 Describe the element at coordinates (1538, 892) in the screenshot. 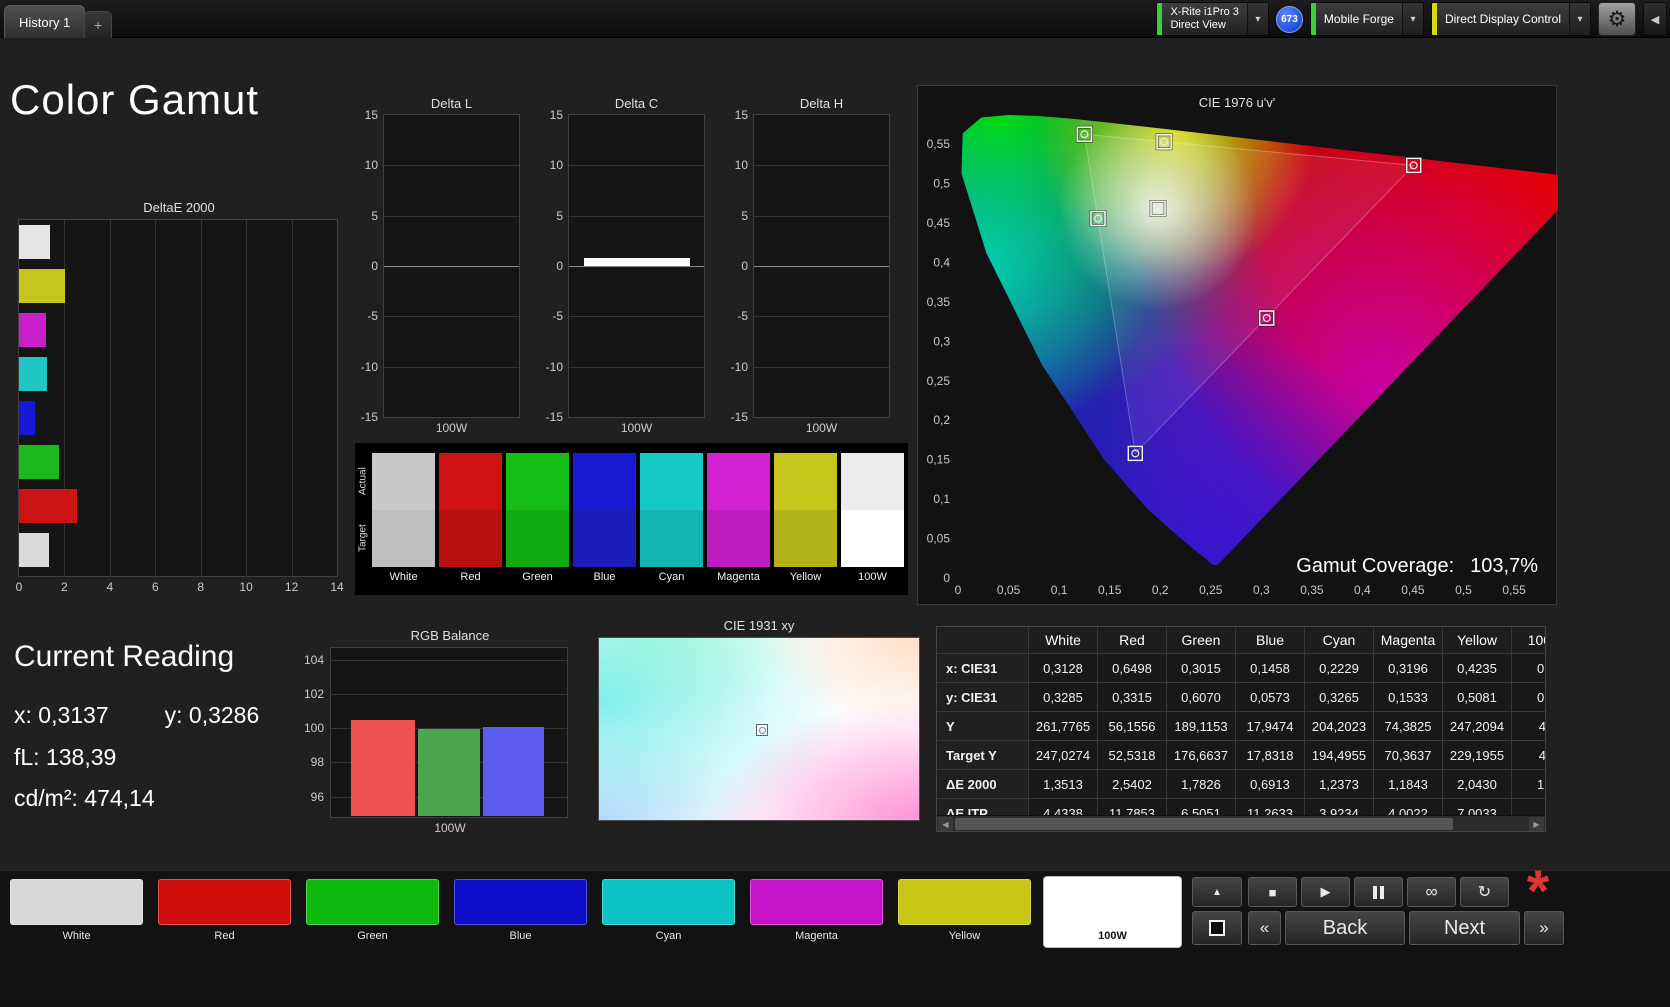

I see `notification-asterisk-icon: *` at that location.